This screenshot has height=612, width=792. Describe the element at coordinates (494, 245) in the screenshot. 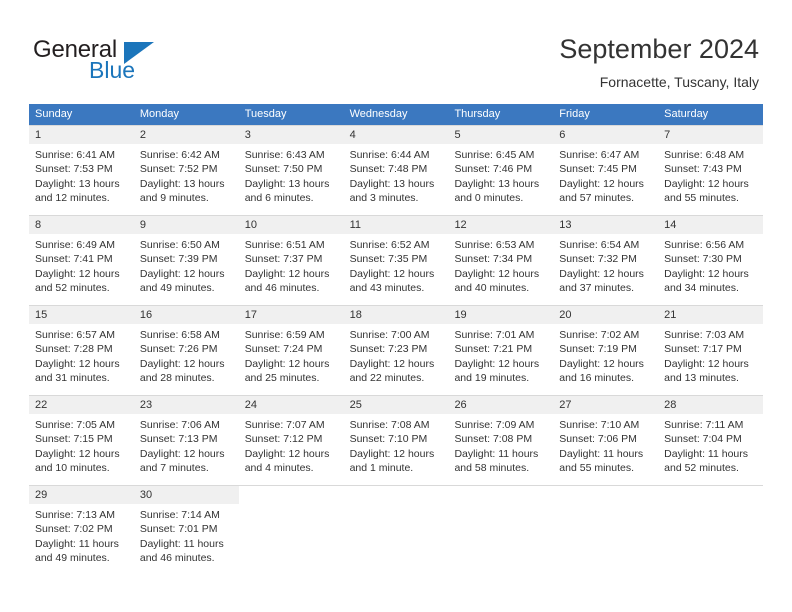

I see `sunrise-text: Sunrise: 6:53 AM` at that location.